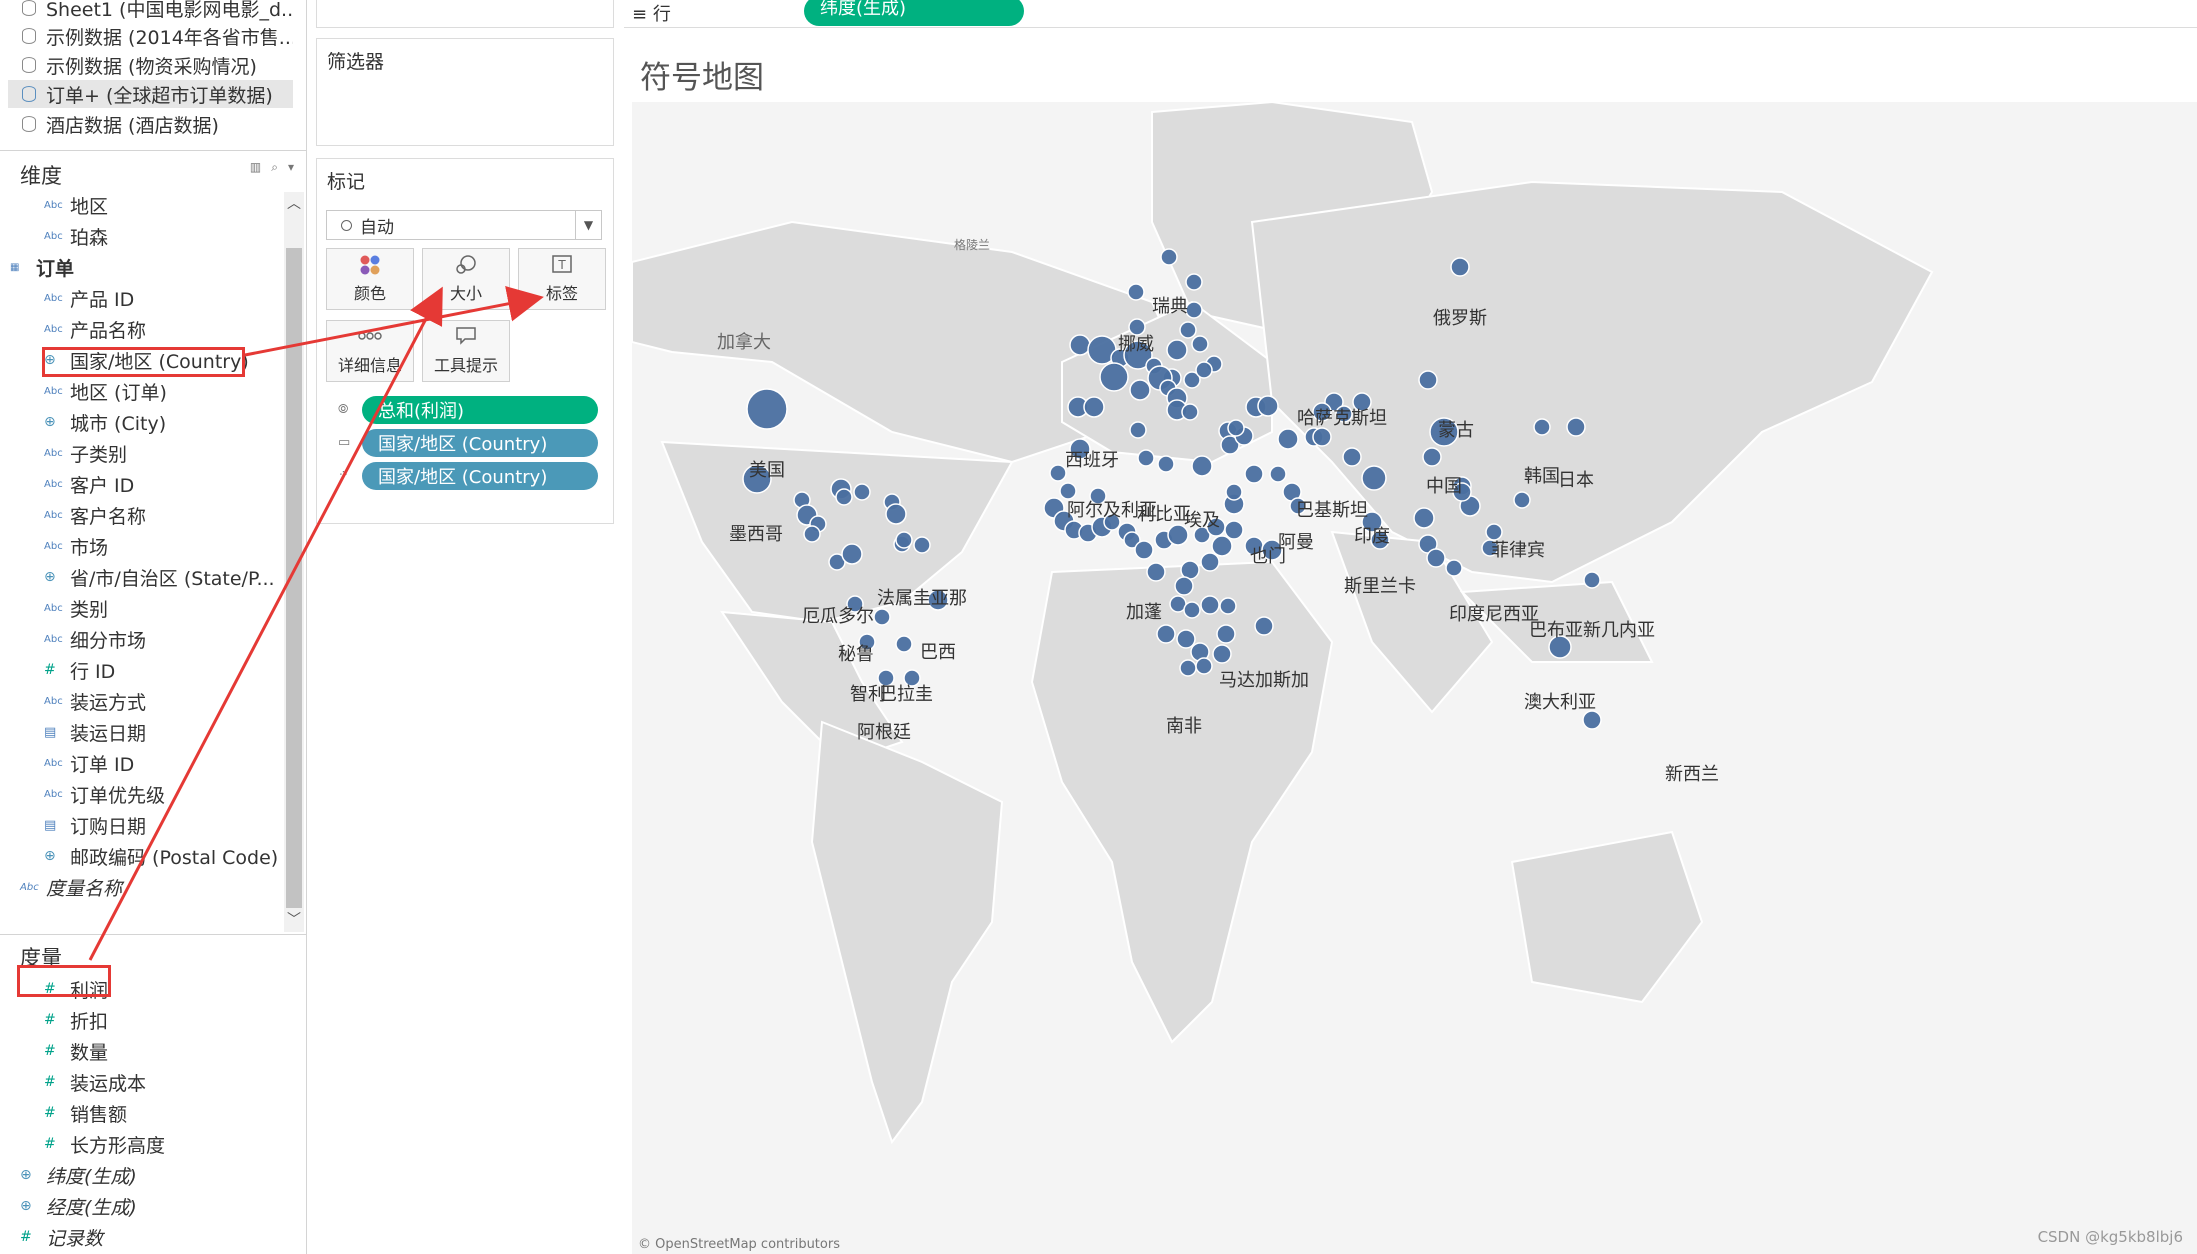 The width and height of the screenshot is (2197, 1254). What do you see at coordinates (141, 422) in the screenshot?
I see `field-item: ⊕ 城市 (City)` at bounding box center [141, 422].